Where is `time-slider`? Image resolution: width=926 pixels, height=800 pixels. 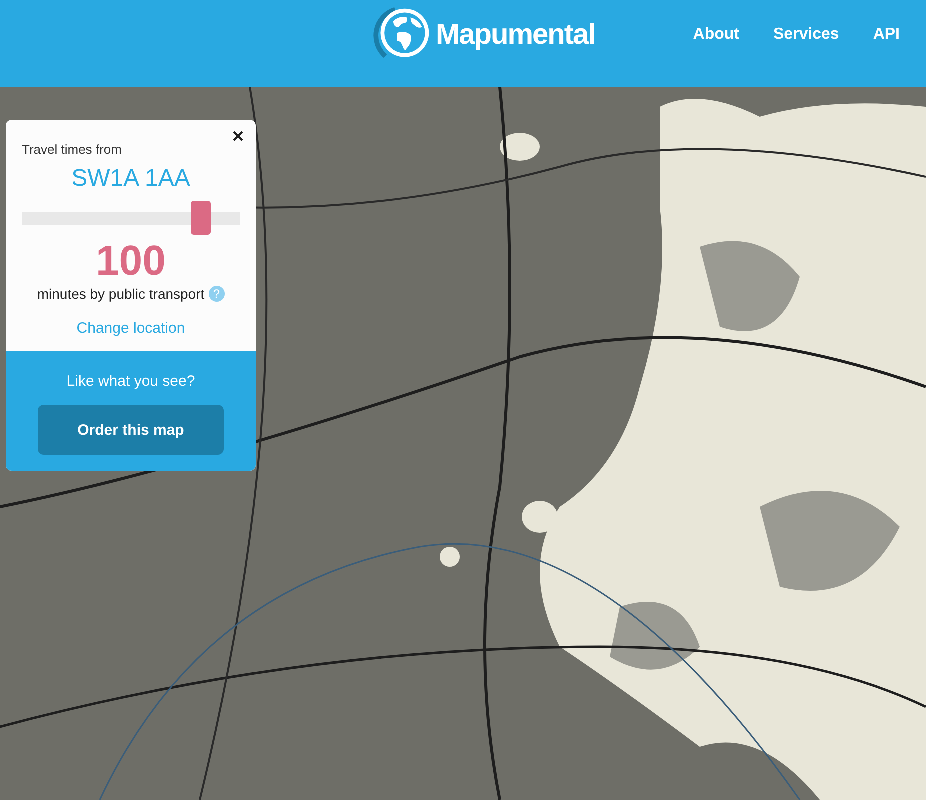 time-slider is located at coordinates (131, 218).